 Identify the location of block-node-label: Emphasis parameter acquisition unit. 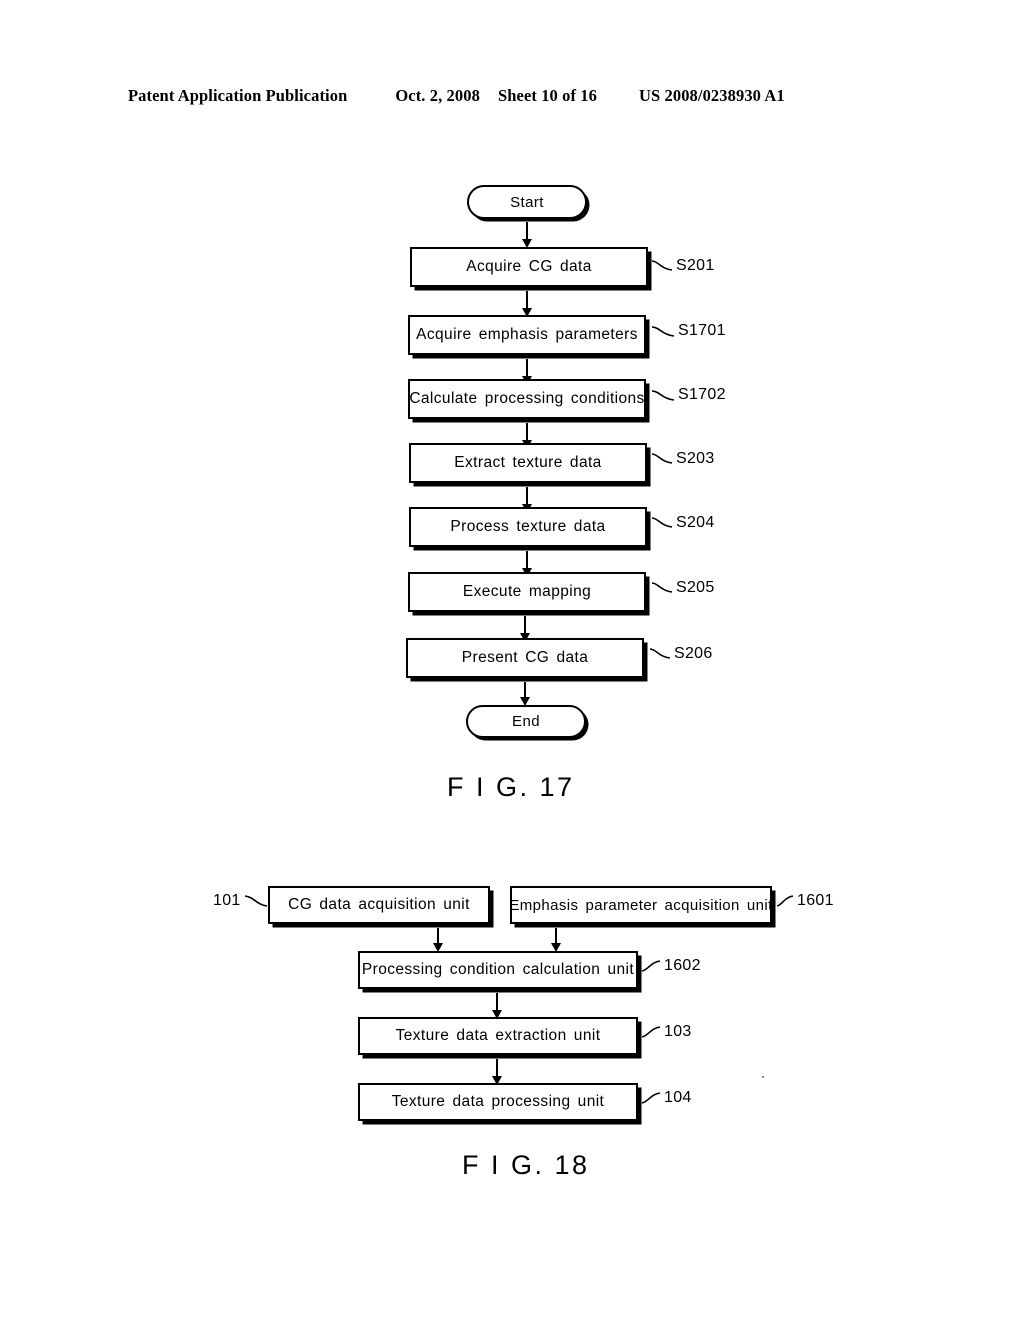
(641, 905).